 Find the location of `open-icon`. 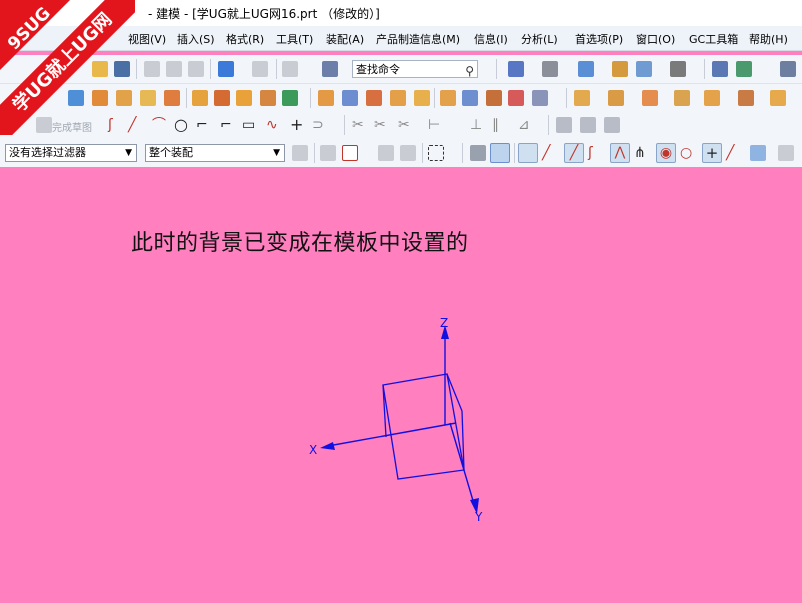

open-icon is located at coordinates (100, 69).